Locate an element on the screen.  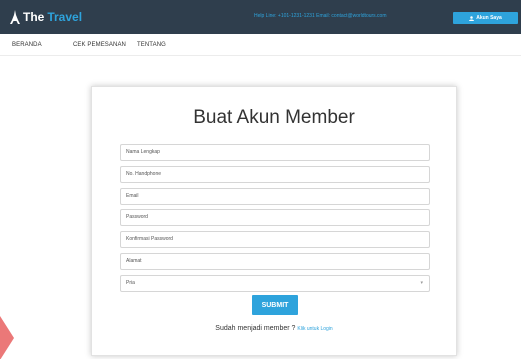
gender-select: Pria ▾ is located at coordinates (275, 283).